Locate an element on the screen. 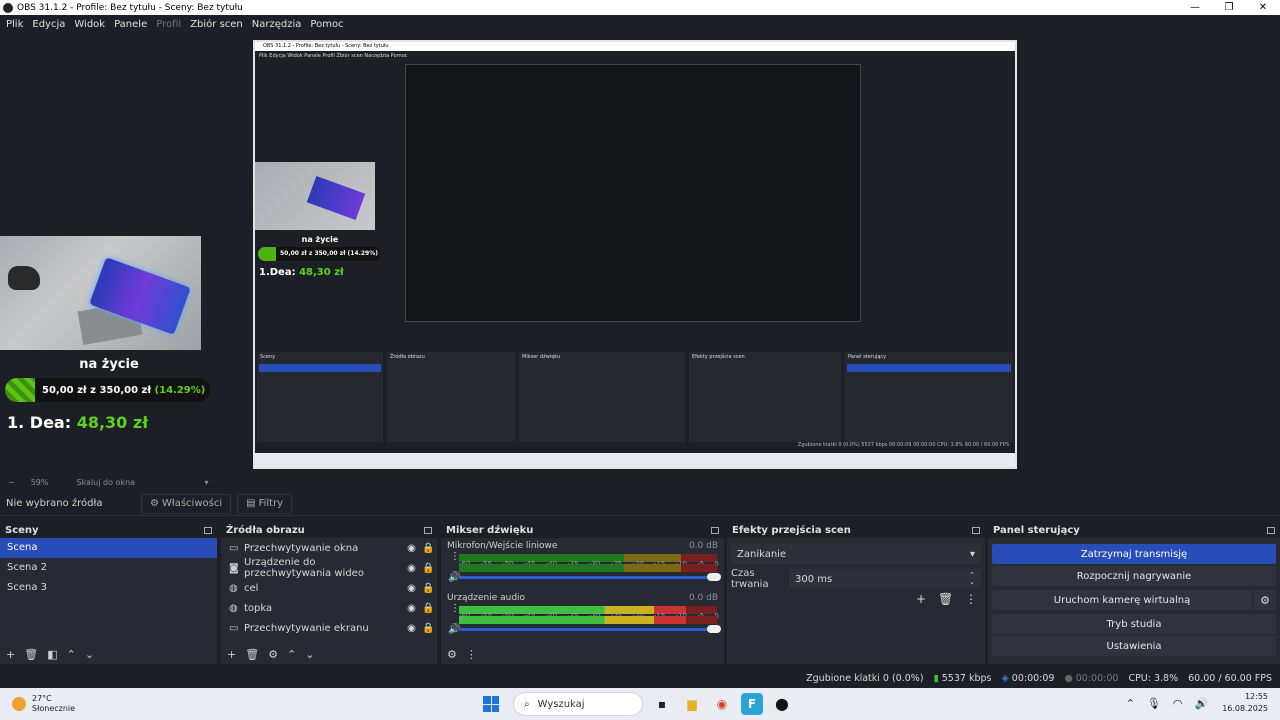 The width and height of the screenshot is (1280, 720). scene-item: Scena is located at coordinates (108, 548).